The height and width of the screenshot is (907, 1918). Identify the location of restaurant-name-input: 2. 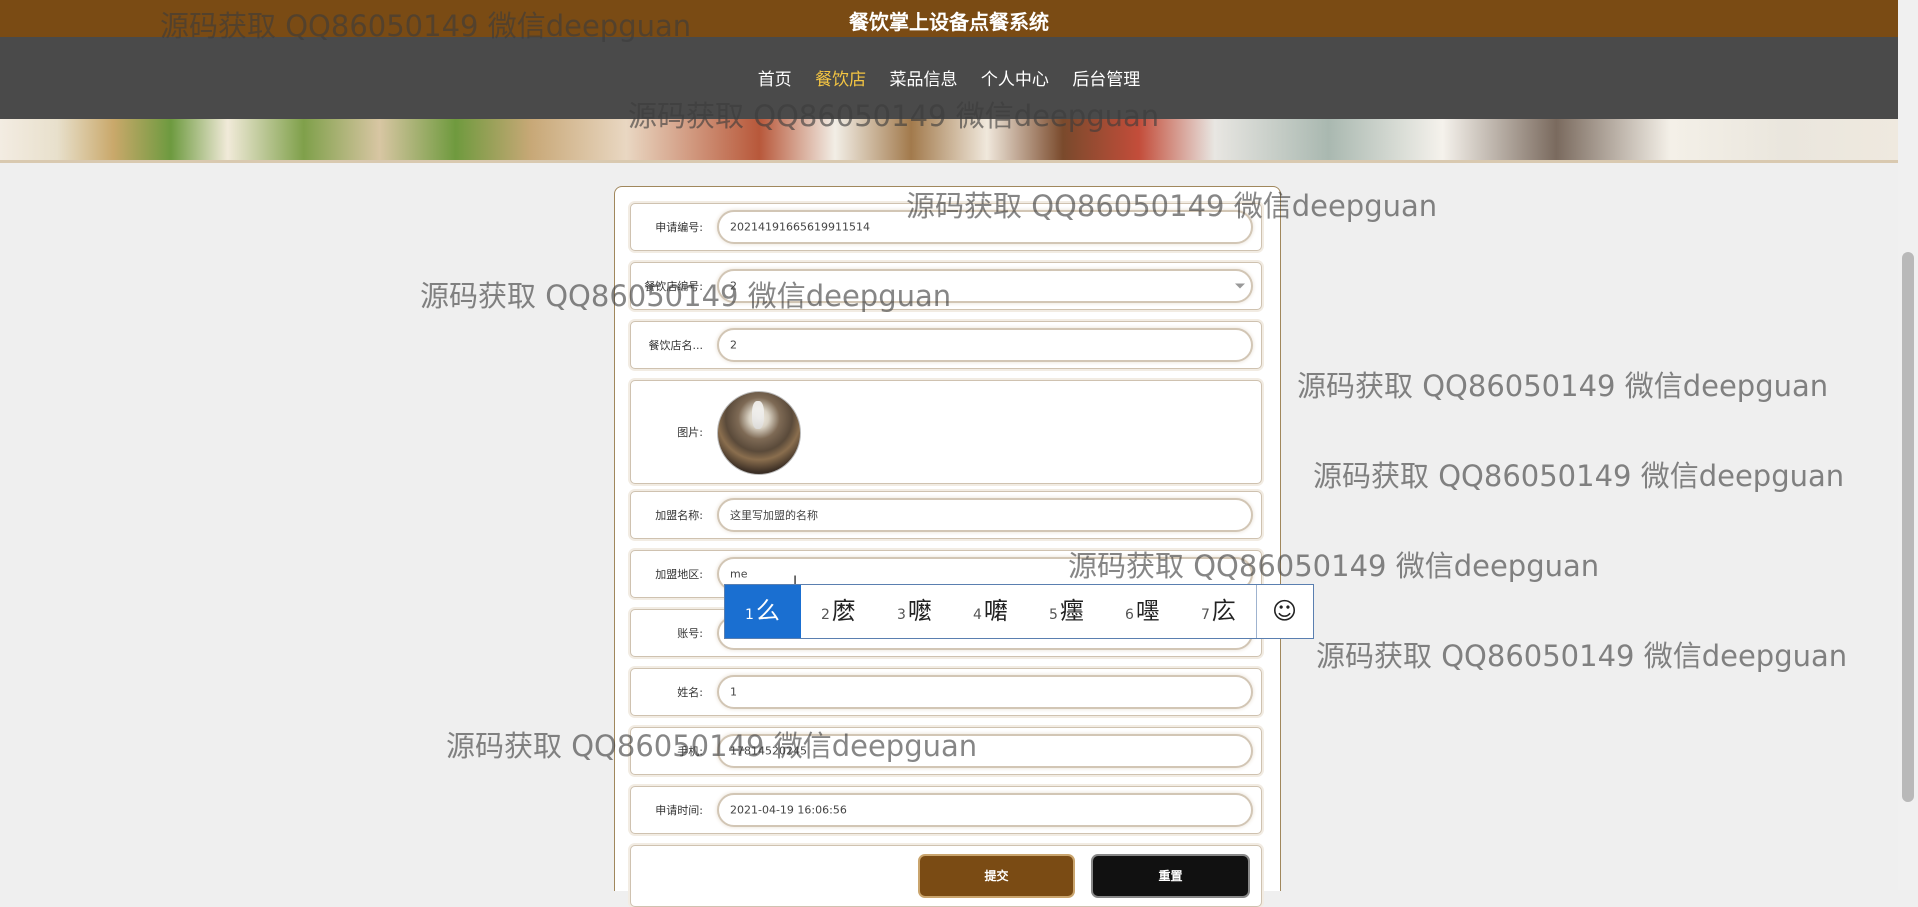
(985, 345).